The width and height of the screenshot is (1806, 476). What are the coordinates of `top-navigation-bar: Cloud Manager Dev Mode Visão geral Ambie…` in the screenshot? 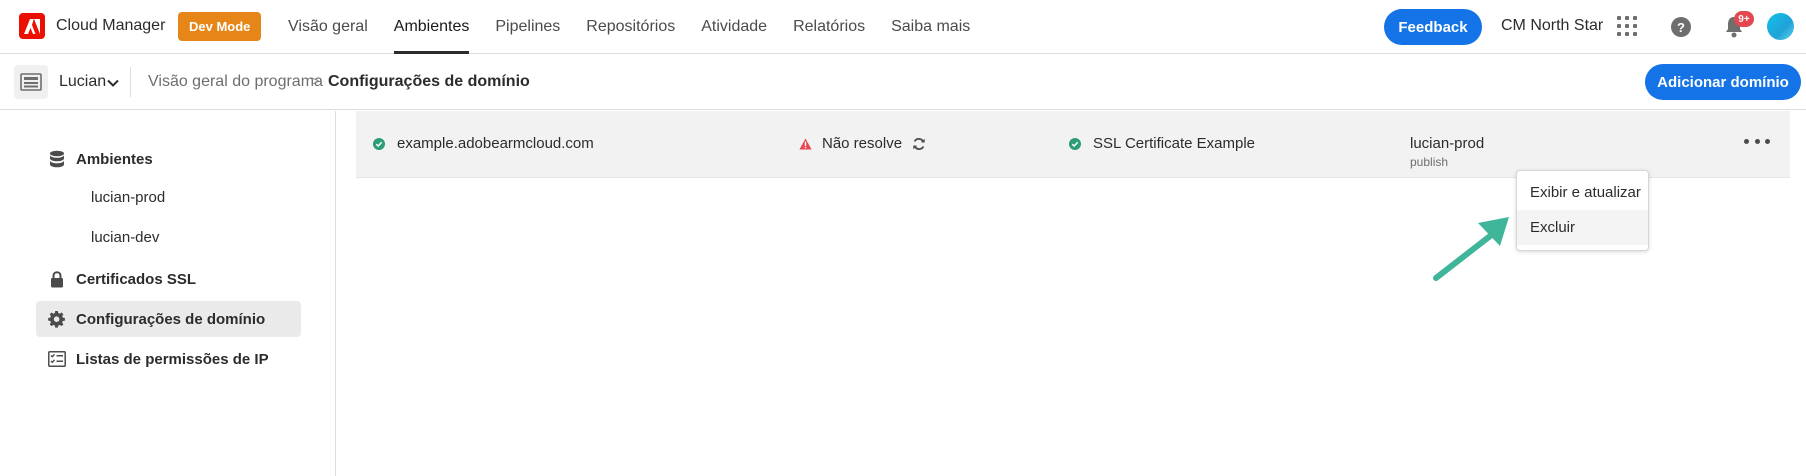 It's located at (903, 27).